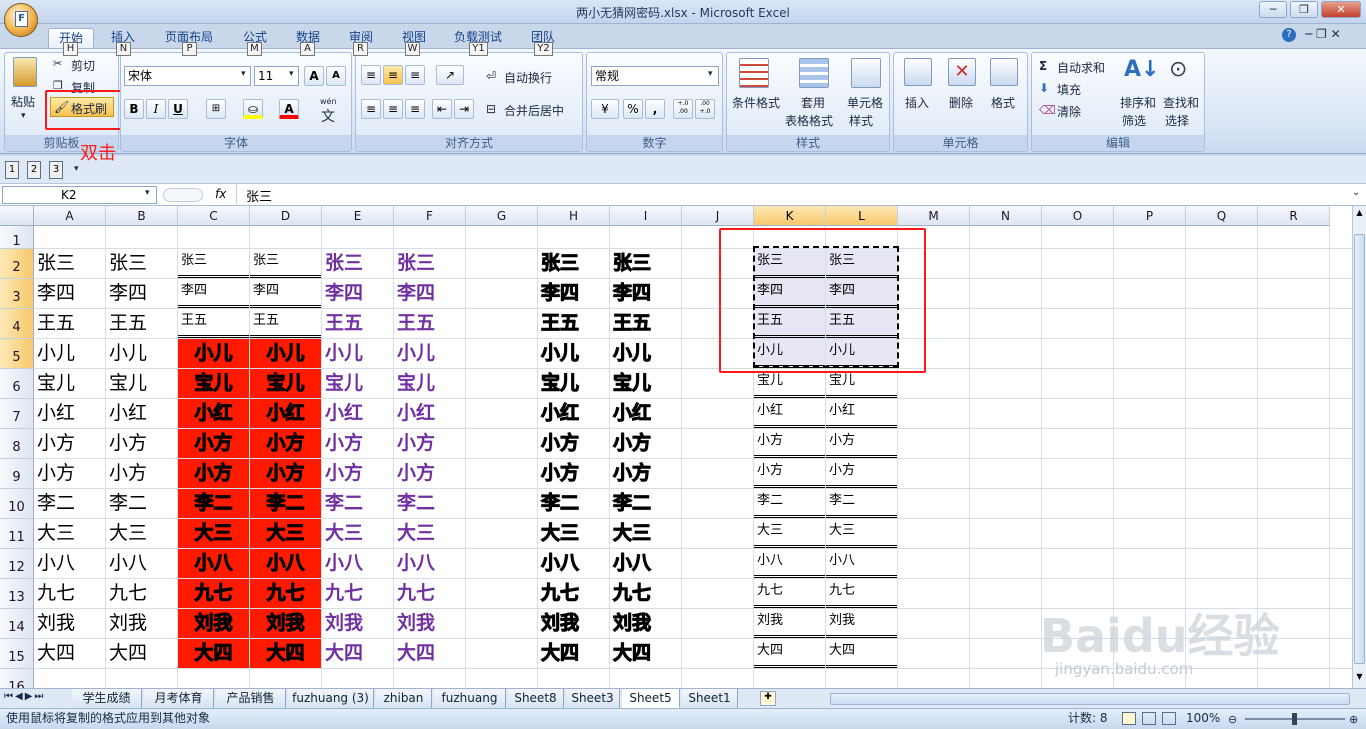 The width and height of the screenshot is (1366, 729). What do you see at coordinates (574, 216) in the screenshot?
I see `col-header-h: H` at bounding box center [574, 216].